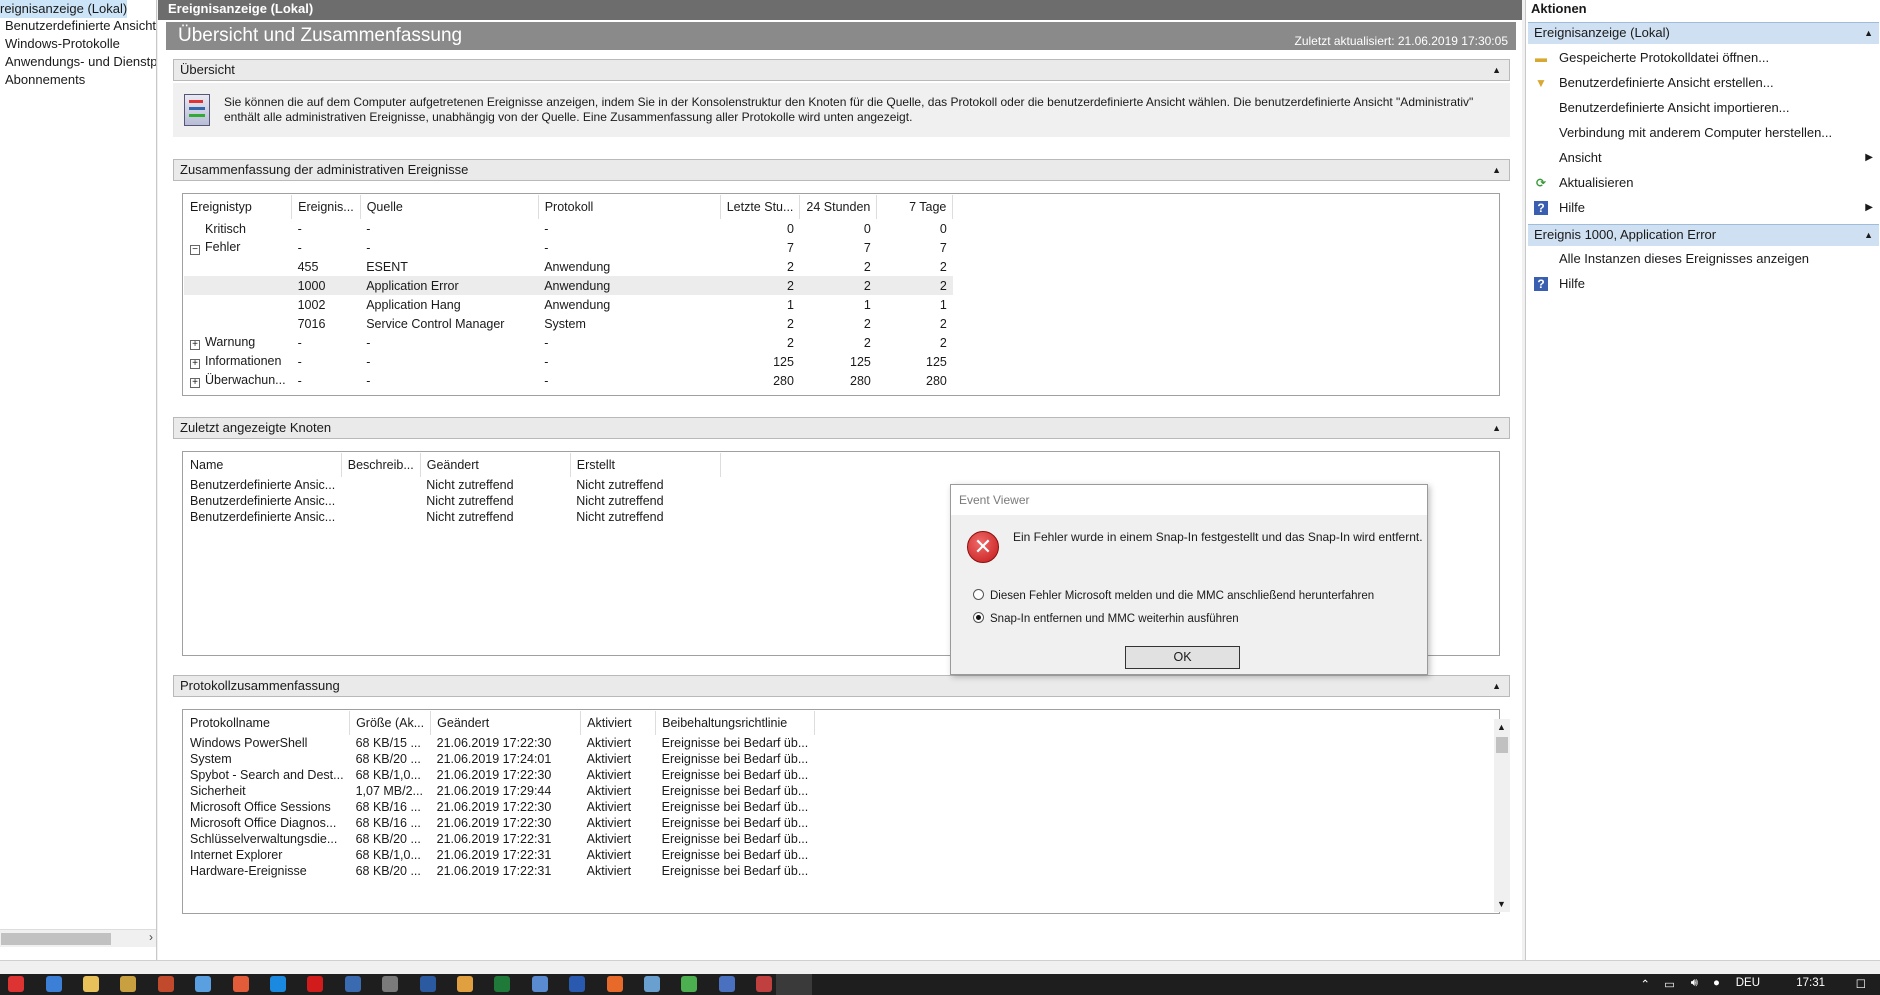 The width and height of the screenshot is (1880, 995). What do you see at coordinates (1703, 158) in the screenshot?
I see `action-item: Ansicht ▶` at bounding box center [1703, 158].